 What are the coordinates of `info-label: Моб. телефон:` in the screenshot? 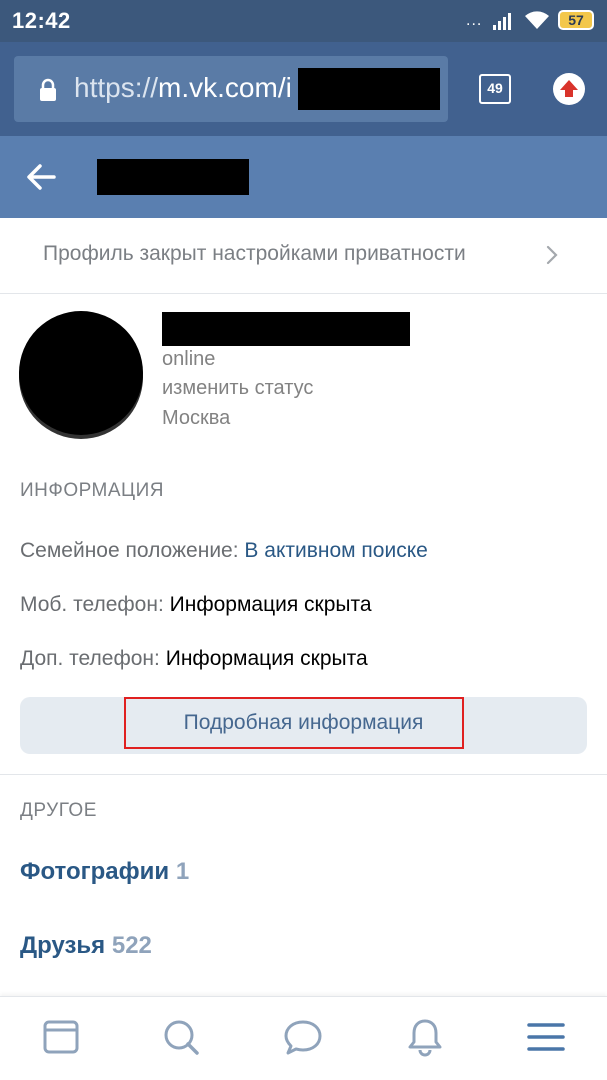 It's located at (92, 604).